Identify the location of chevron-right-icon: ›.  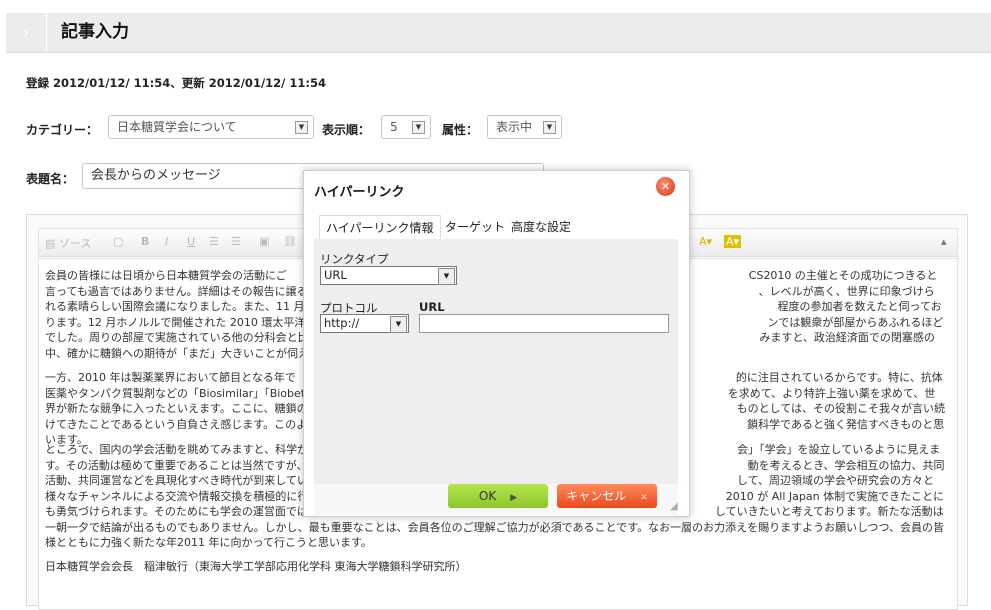
(26, 32).